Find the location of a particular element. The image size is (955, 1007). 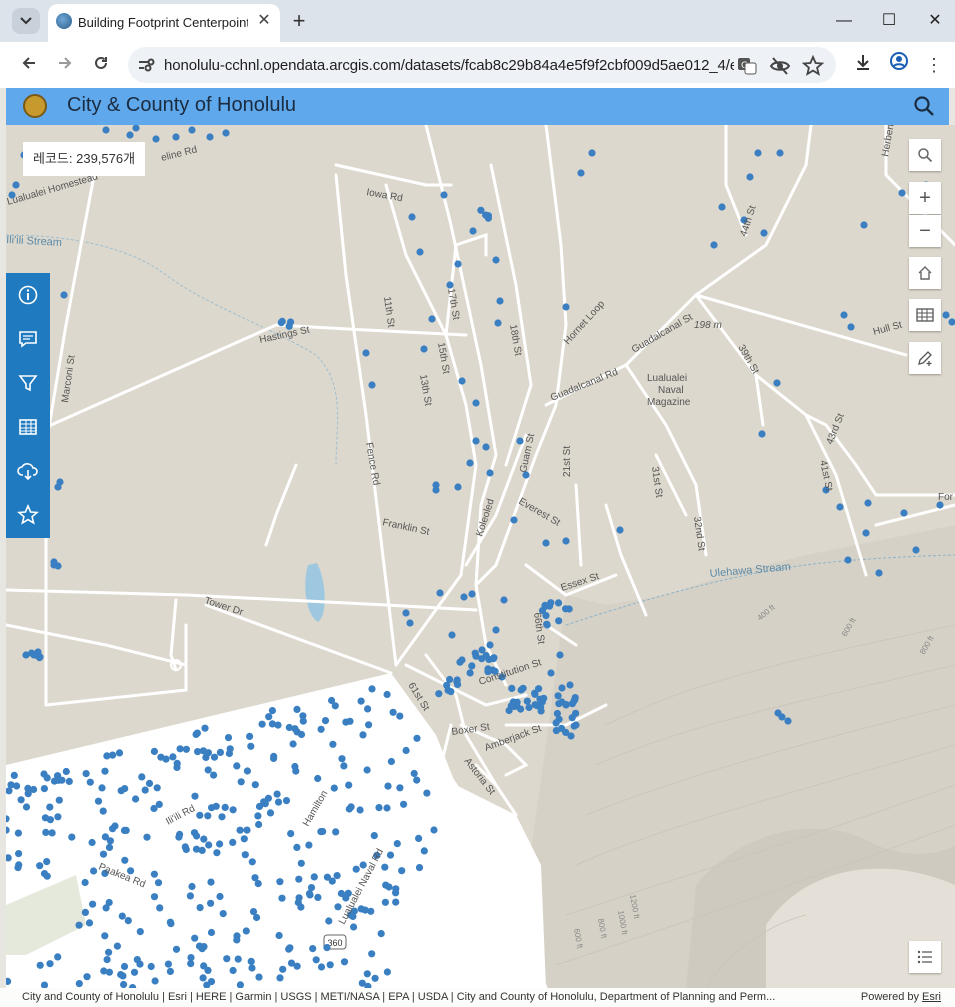

legend-button is located at coordinates (925, 957).